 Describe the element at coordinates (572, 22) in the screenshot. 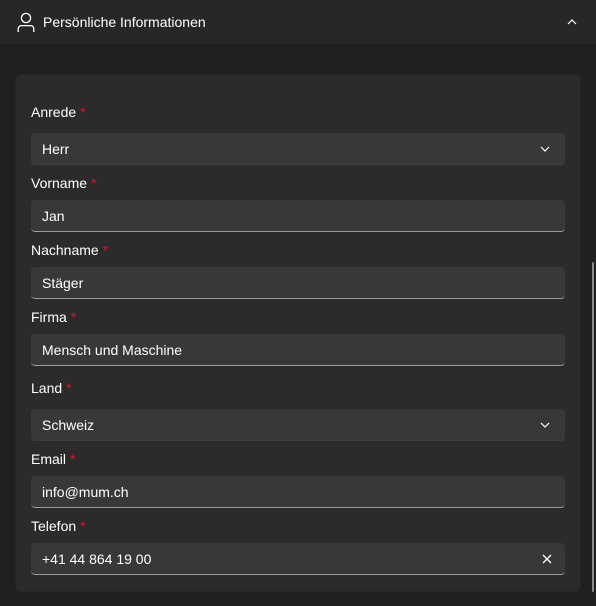

I see `chevron-up-icon` at that location.